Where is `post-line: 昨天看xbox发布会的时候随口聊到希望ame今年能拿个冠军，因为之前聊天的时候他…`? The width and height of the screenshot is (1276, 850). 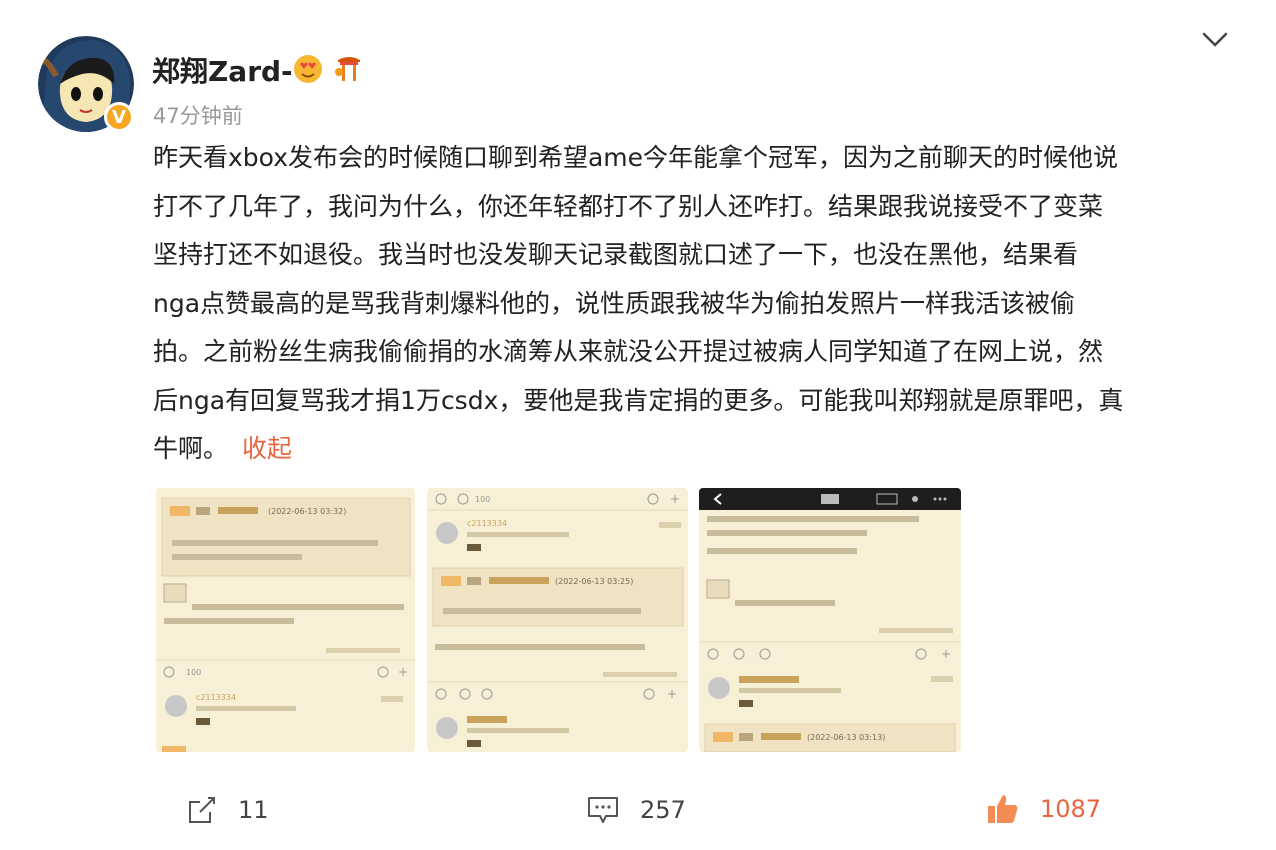 post-line: 昨天看xbox发布会的时候随口聊到希望ame今年能拿个冠军，因为之前聊天的时候他… is located at coordinates (636, 157).